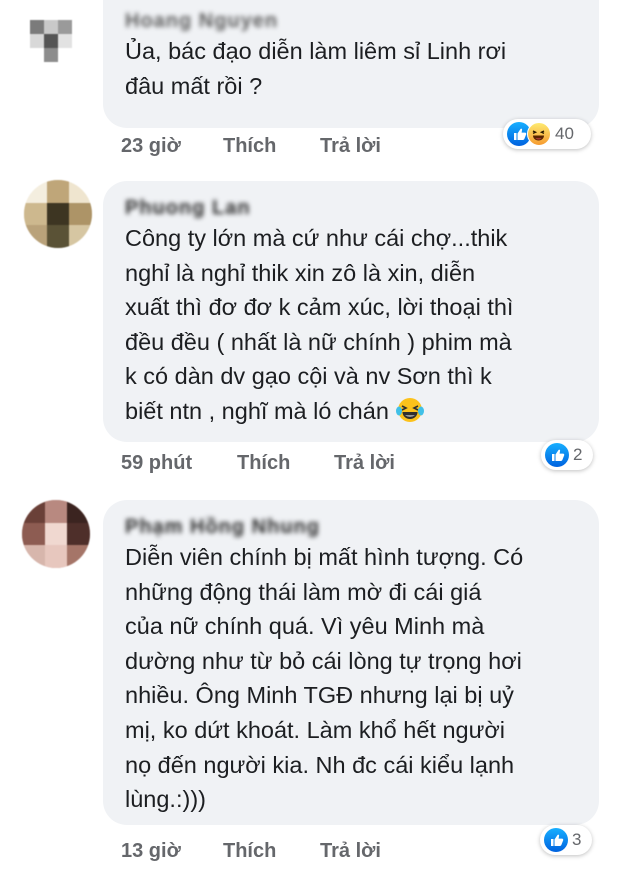 This screenshot has height=874, width=620. What do you see at coordinates (578, 454) in the screenshot?
I see `reaction-count: 2` at bounding box center [578, 454].